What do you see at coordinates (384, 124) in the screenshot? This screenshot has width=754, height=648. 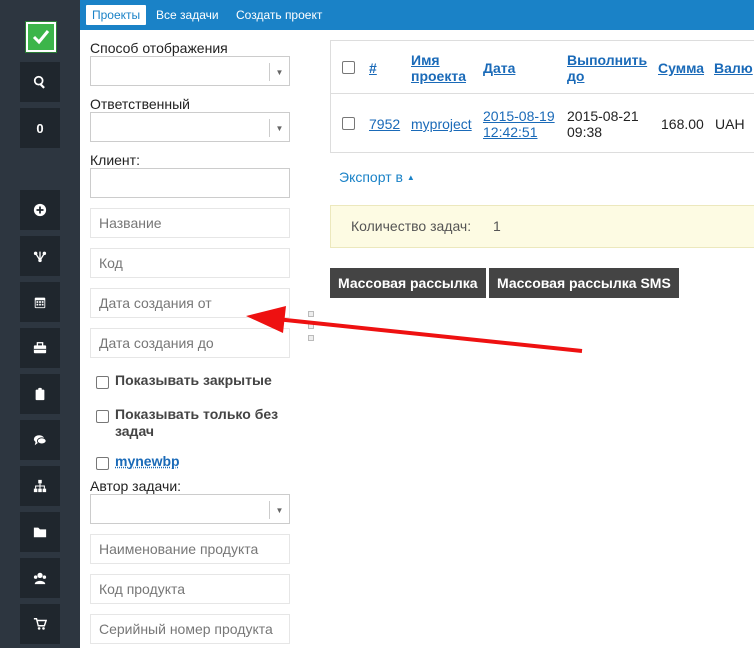 I see `row-id-link: 7952` at bounding box center [384, 124].